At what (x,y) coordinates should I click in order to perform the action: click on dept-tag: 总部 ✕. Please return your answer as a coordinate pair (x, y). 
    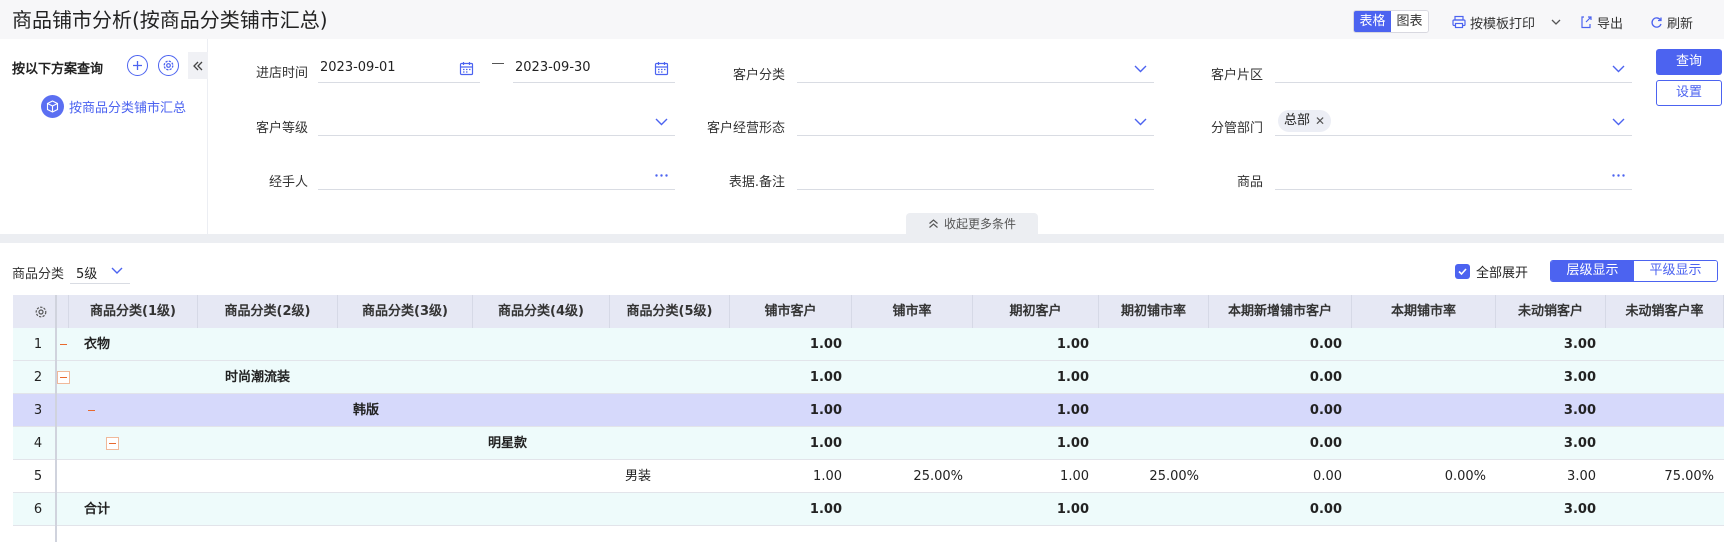
    Looking at the image, I should click on (1305, 121).